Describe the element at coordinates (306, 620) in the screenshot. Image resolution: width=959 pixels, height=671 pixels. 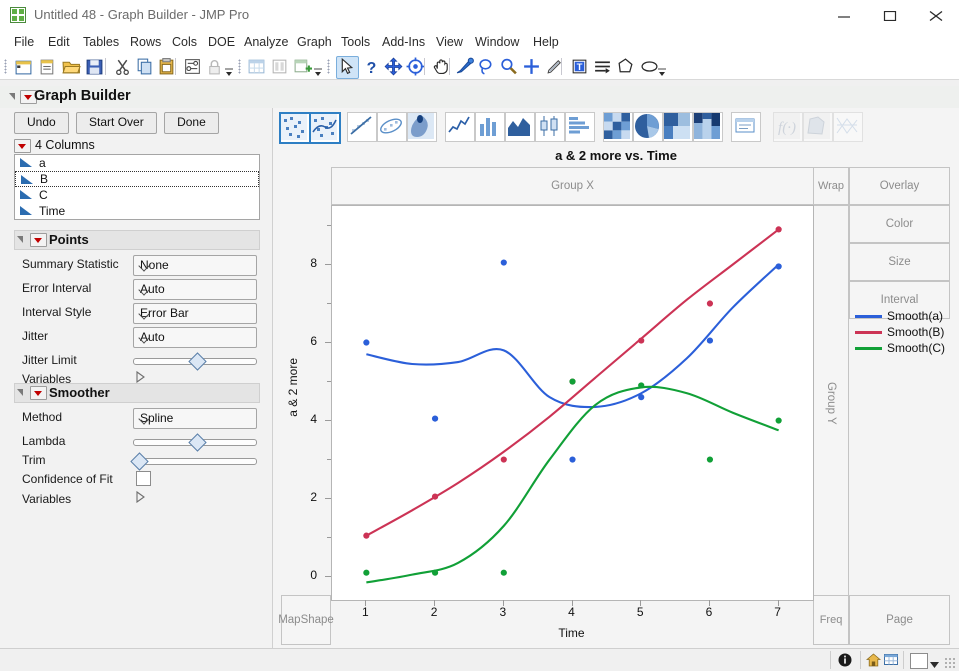
I see `drop-zone-map-shape: Map Shape` at that location.